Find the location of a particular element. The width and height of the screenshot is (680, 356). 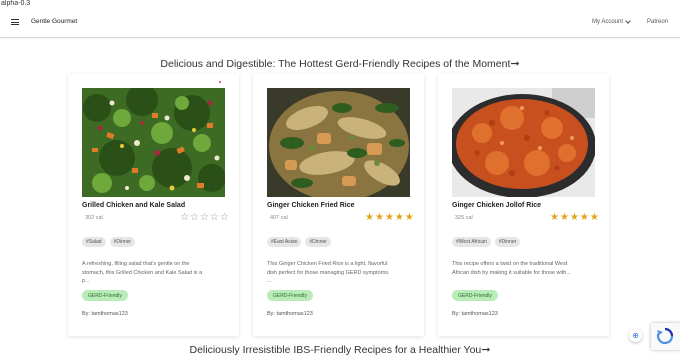

version-label: alpha-0.3 is located at coordinates (16, 3).